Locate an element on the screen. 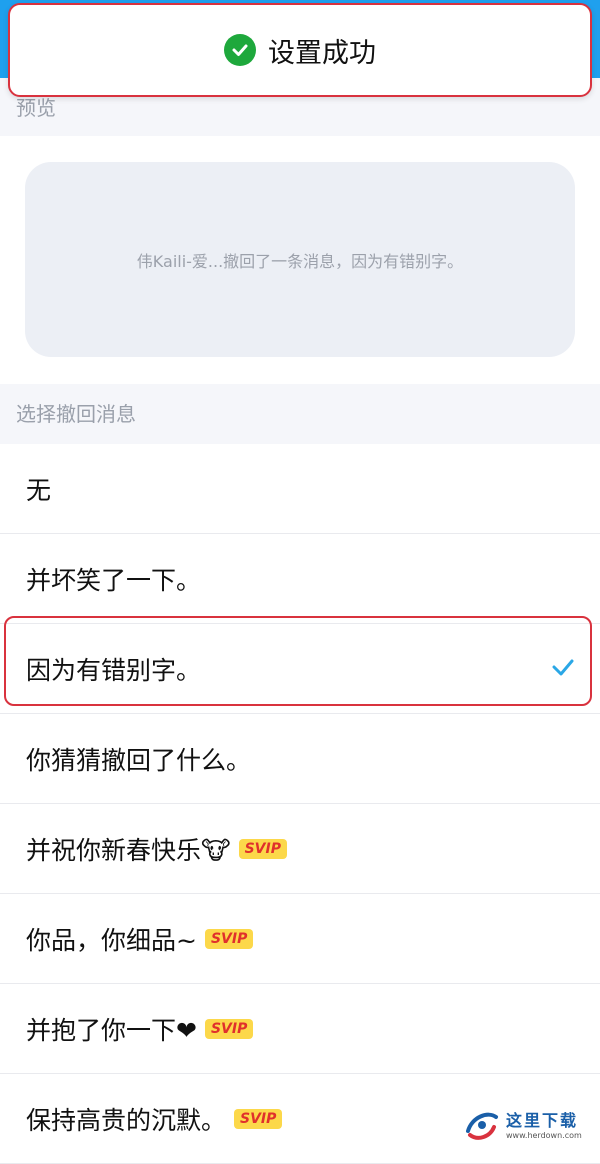 The width and height of the screenshot is (600, 1164). watermark-text: 这里下载 www.herdown.com is located at coordinates (544, 1123).